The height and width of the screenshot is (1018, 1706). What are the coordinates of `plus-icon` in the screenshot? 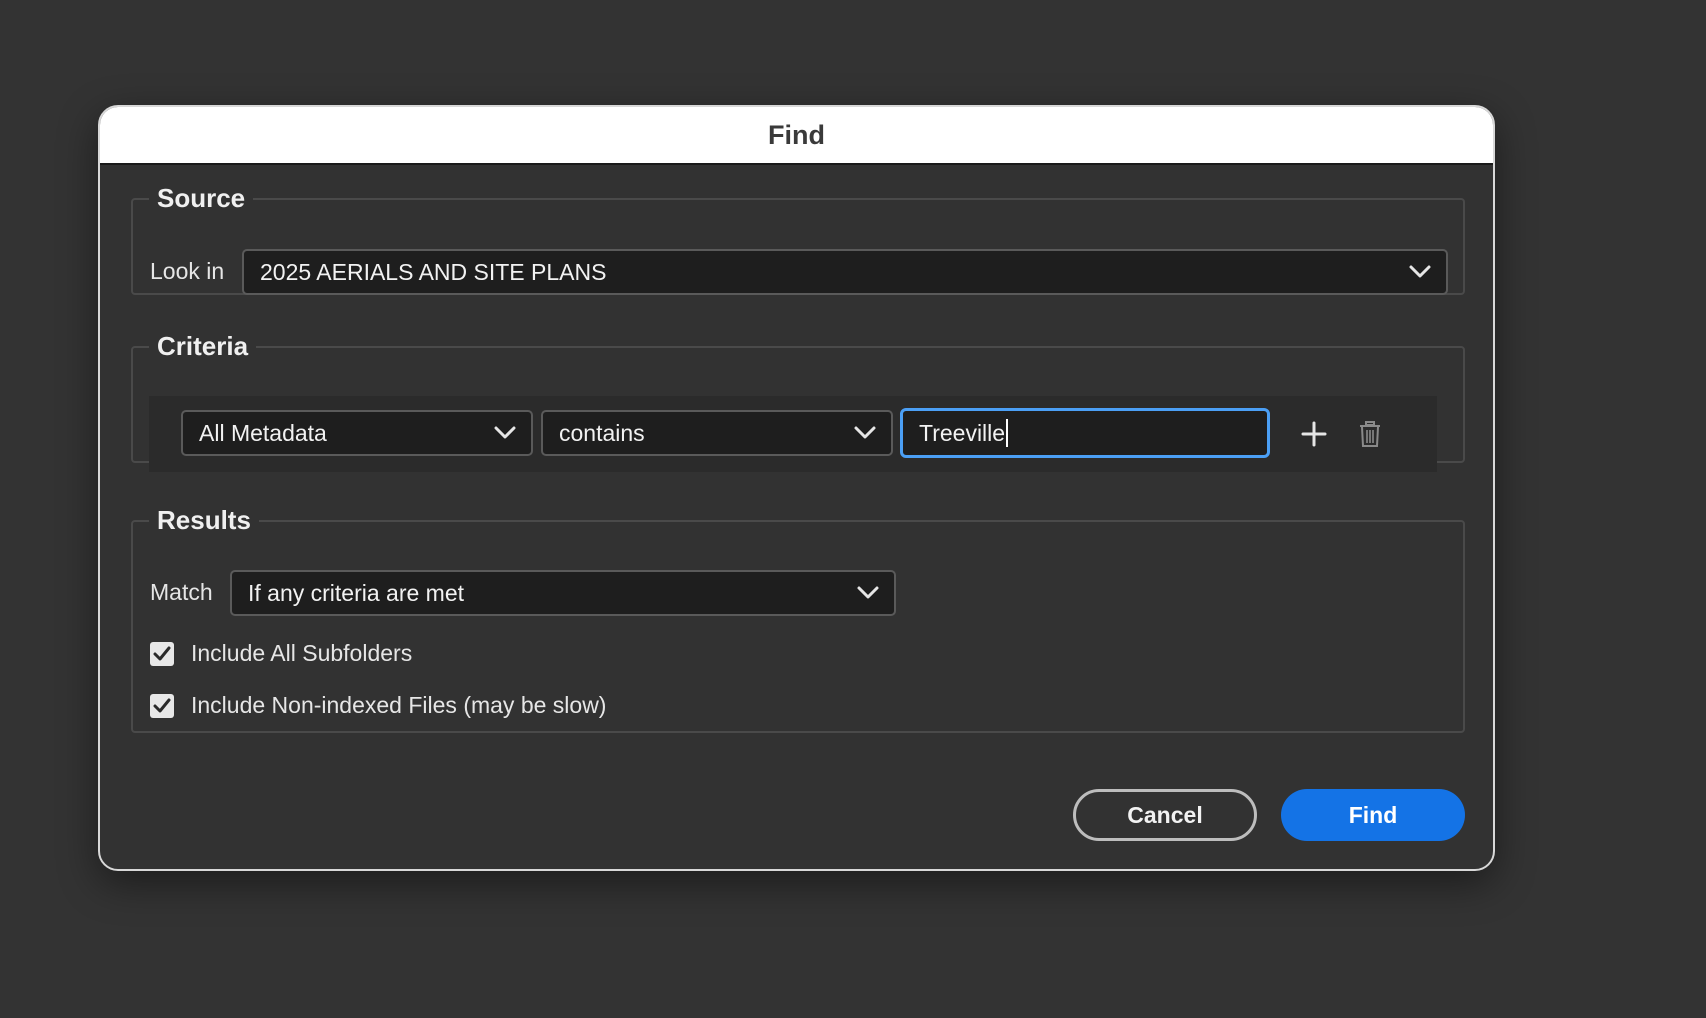 It's located at (1314, 434).